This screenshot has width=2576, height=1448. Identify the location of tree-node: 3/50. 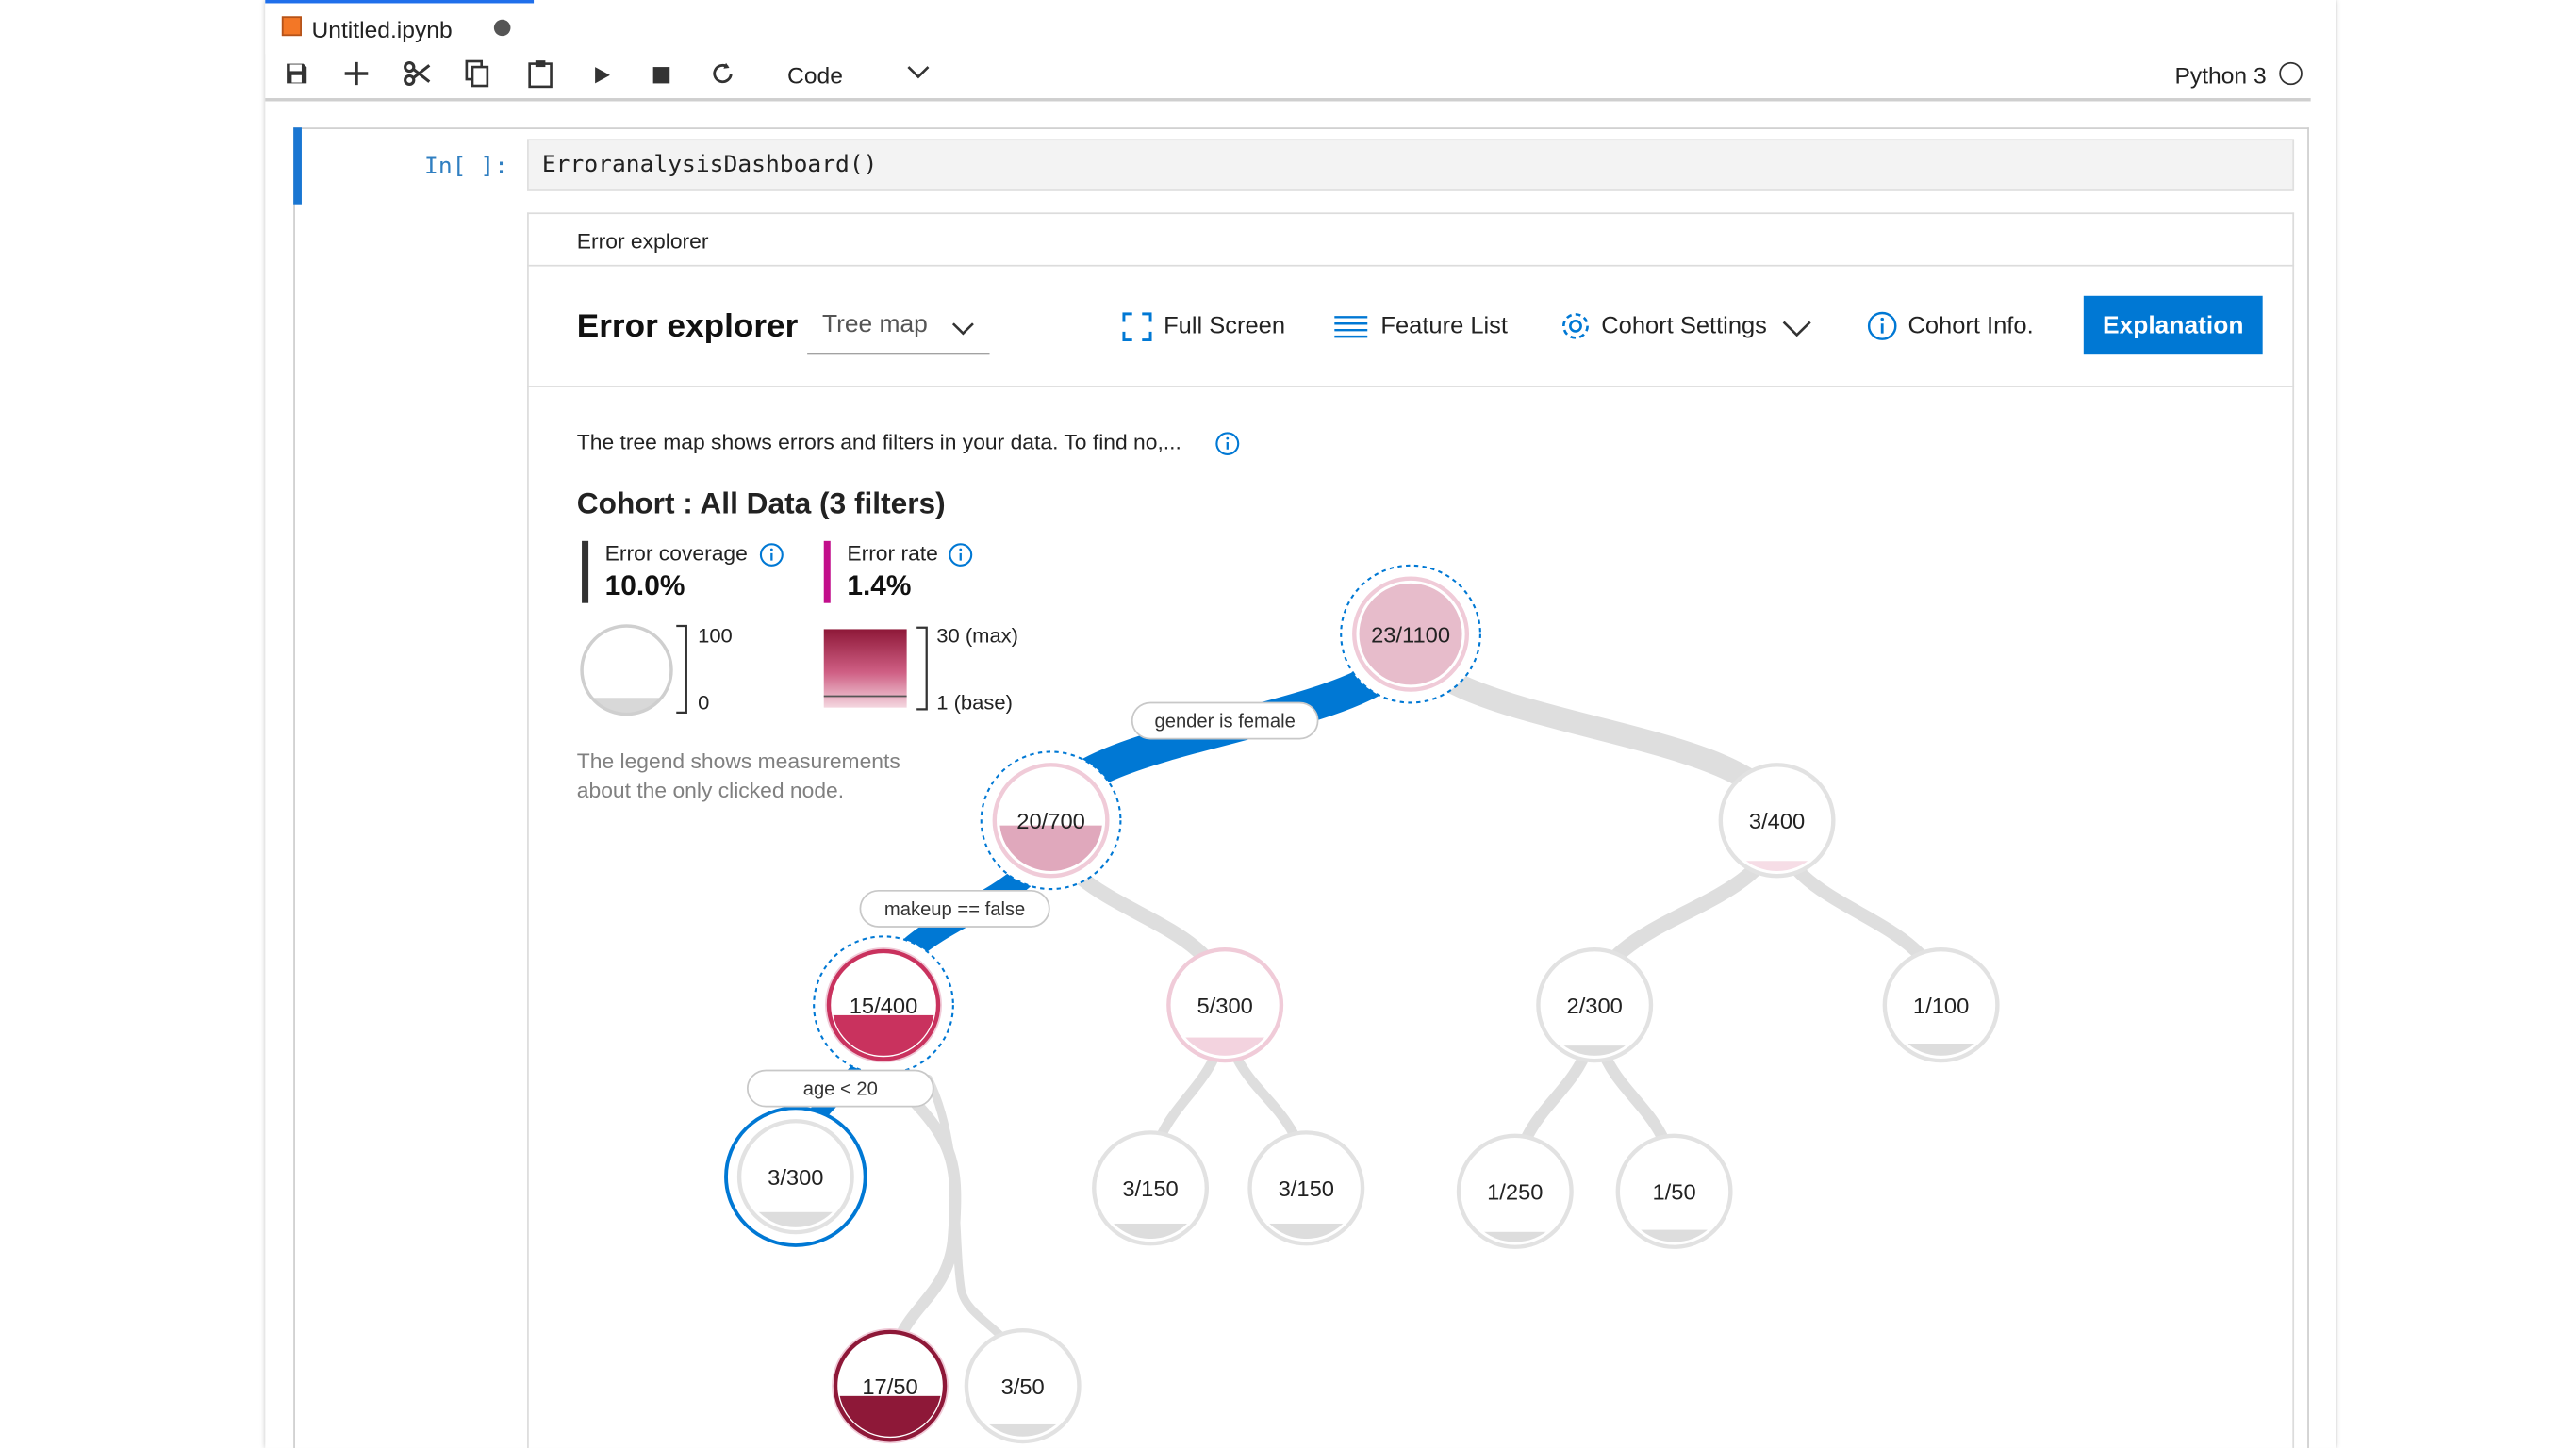
(1023, 1385).